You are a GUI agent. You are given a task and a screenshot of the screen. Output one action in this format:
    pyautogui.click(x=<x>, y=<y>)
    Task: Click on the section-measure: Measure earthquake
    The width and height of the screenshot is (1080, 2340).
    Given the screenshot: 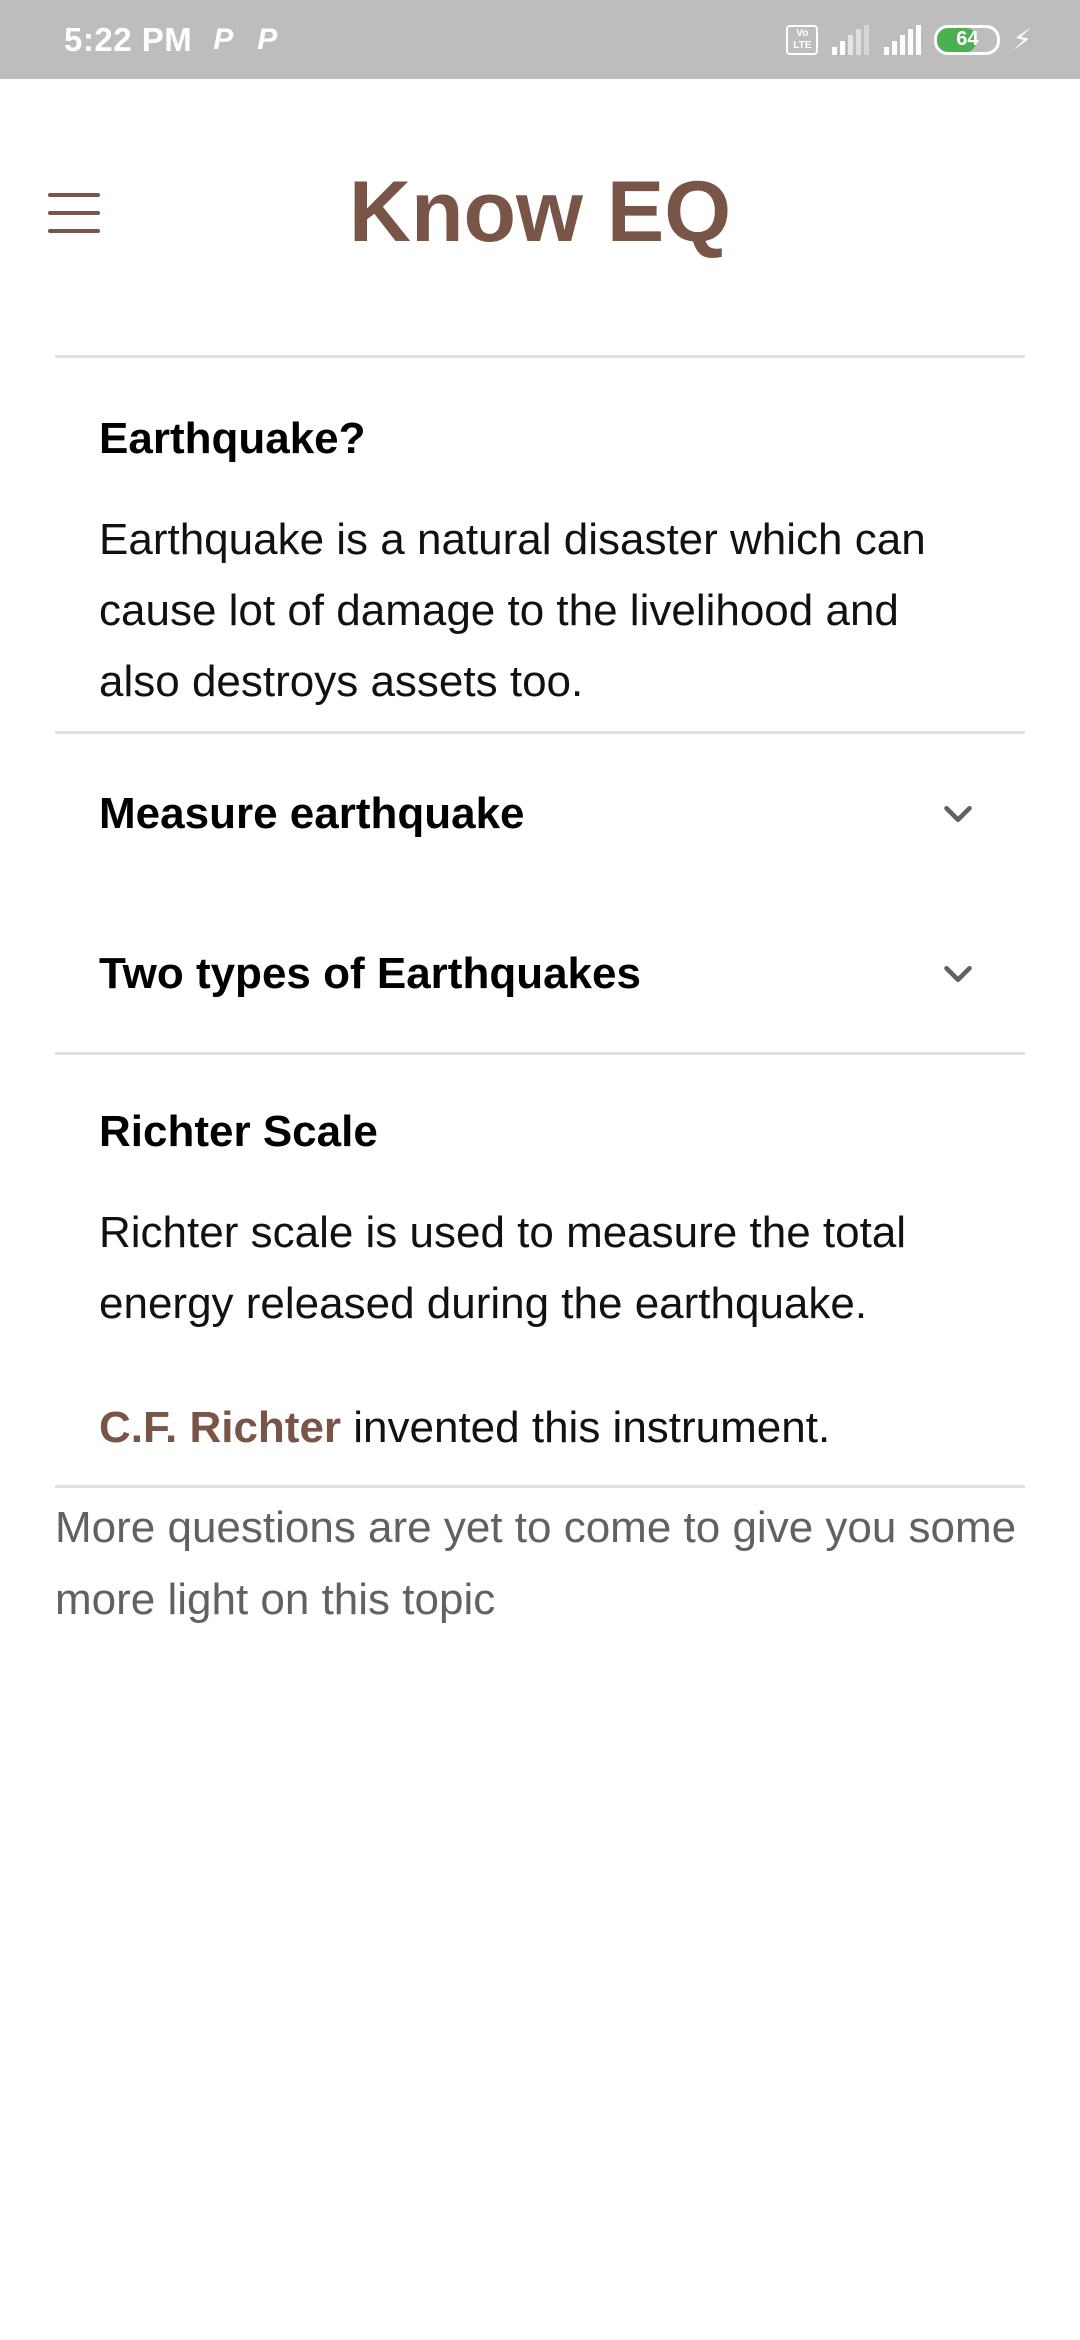 What is the action you would take?
    pyautogui.click(x=540, y=814)
    